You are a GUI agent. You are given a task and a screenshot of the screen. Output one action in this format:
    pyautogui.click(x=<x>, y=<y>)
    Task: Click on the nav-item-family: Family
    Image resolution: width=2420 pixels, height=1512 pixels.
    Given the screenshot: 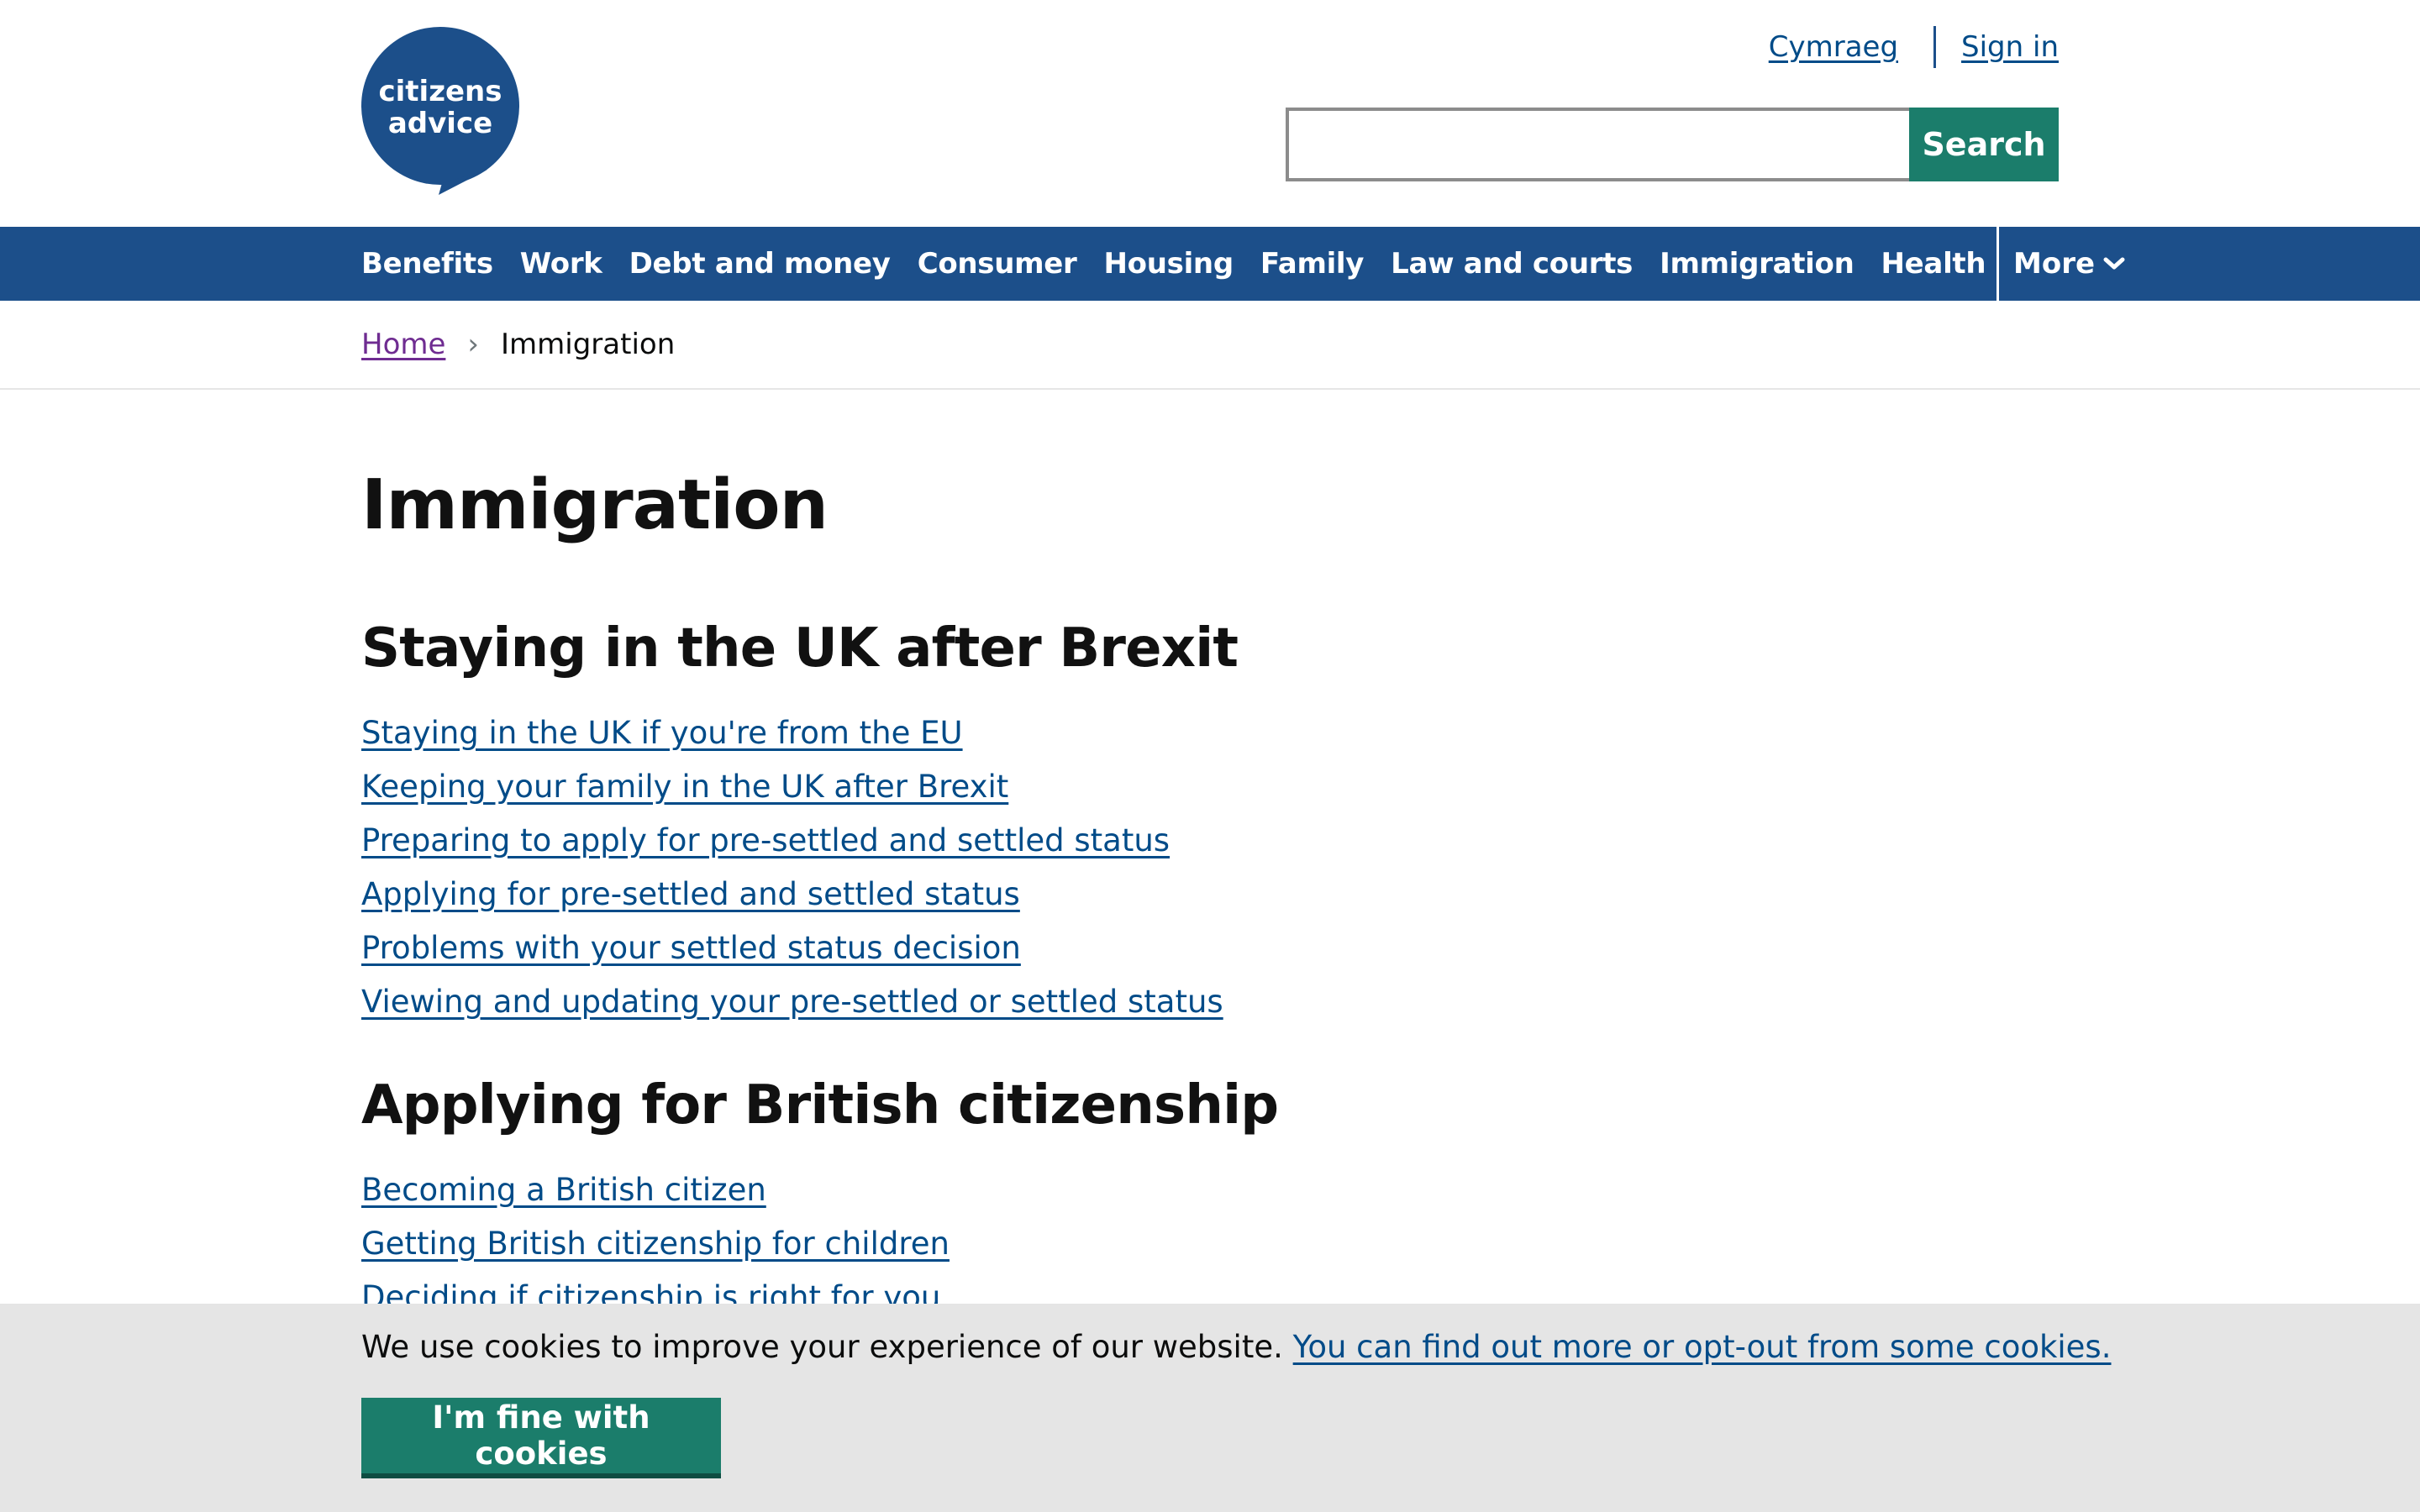 What is the action you would take?
    pyautogui.click(x=1313, y=264)
    